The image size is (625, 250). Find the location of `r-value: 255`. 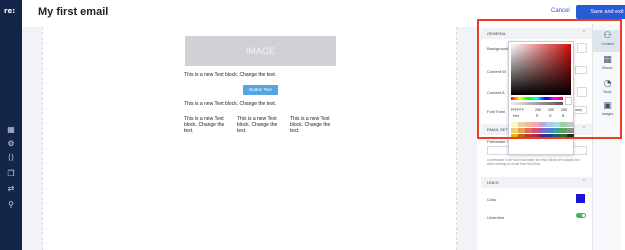

r-value: 255 is located at coordinates (538, 110).